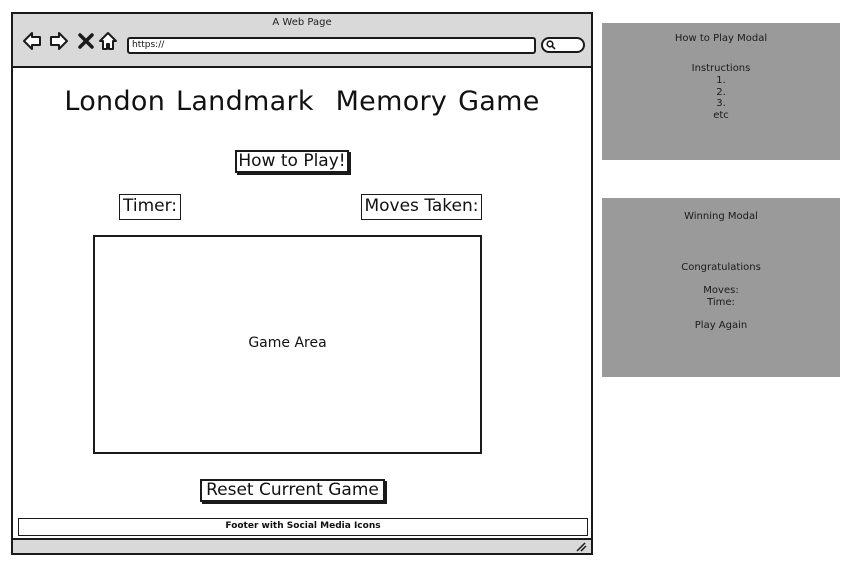  Describe the element at coordinates (331, 45) in the screenshot. I see `url-input: https://` at that location.